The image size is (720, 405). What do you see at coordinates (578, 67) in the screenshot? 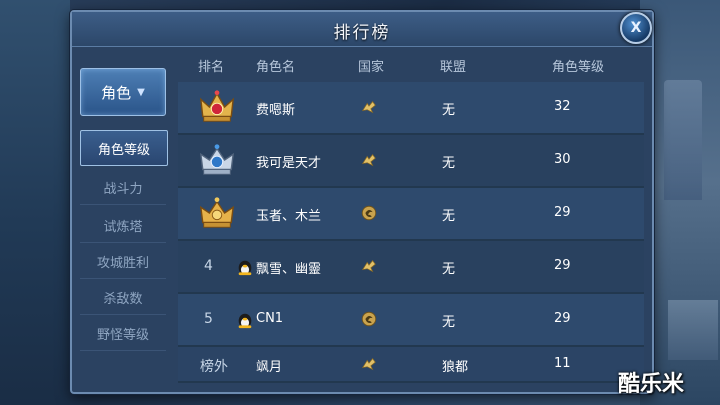
I see `header-level: 角色等级` at bounding box center [578, 67].